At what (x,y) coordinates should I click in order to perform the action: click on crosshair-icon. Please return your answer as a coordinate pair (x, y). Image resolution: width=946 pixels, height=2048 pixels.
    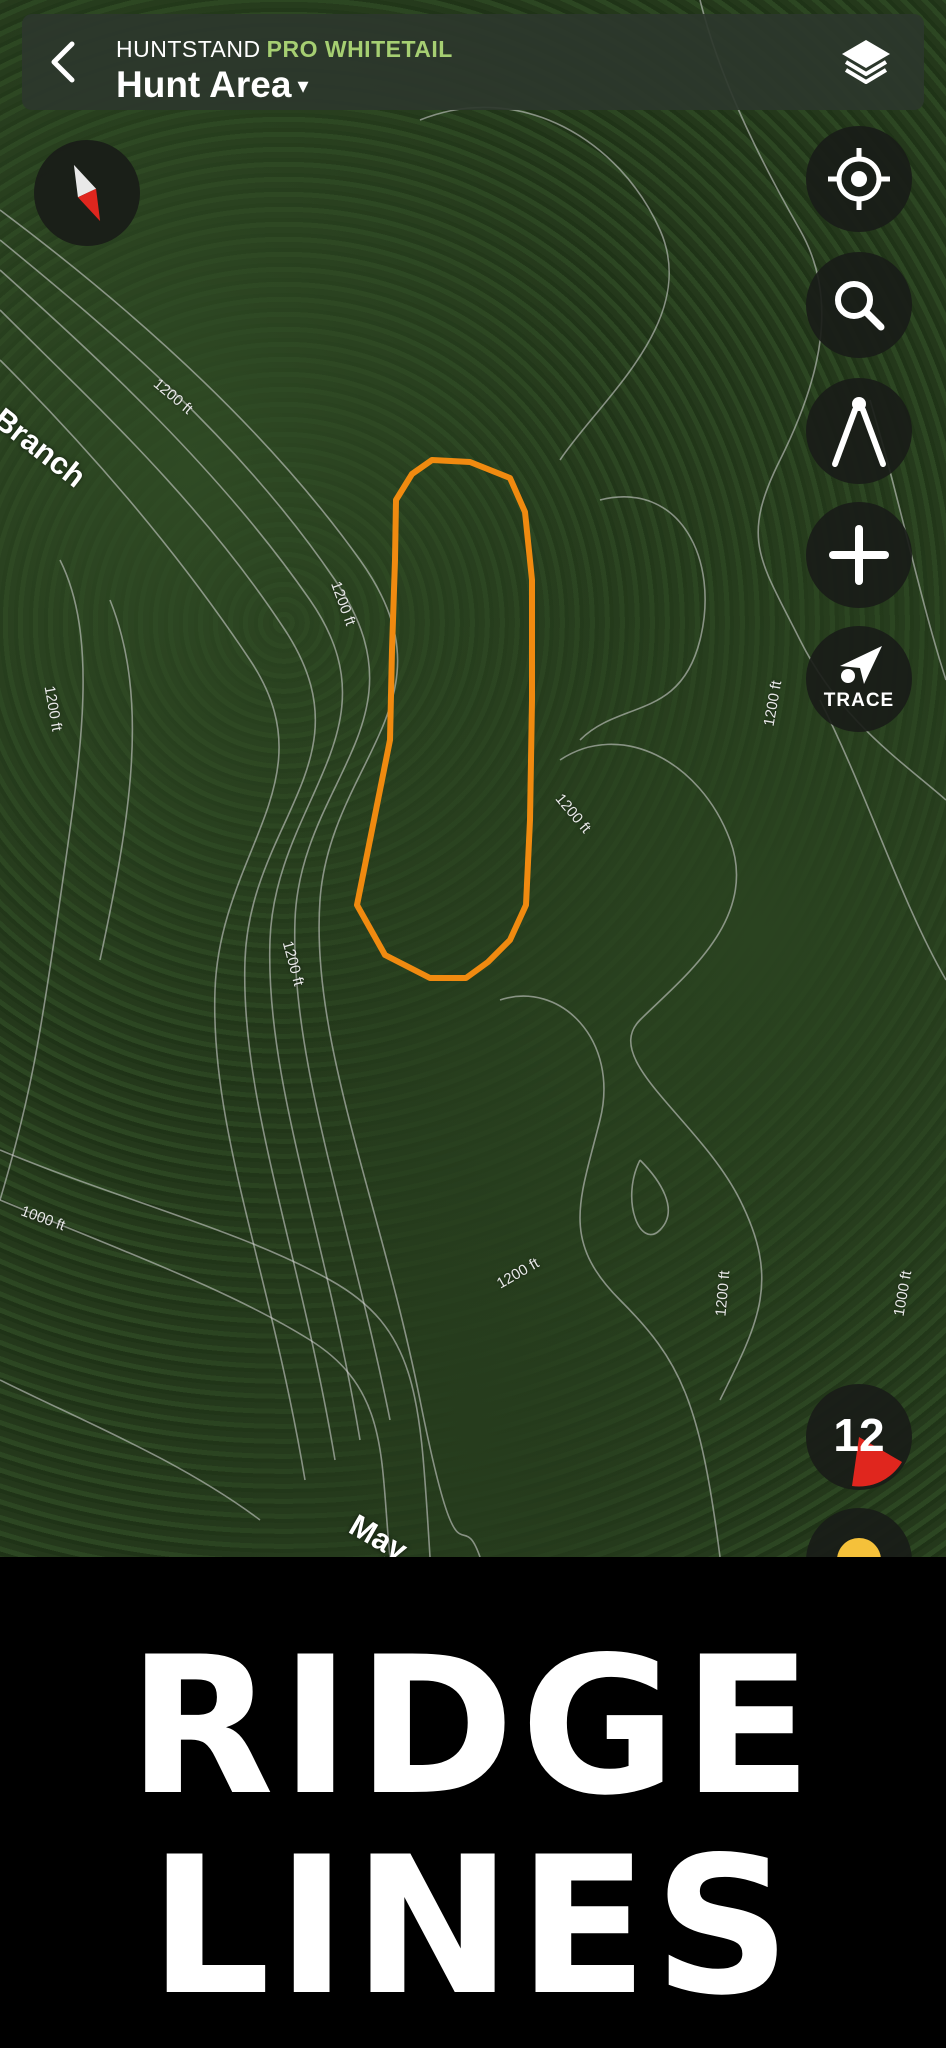
    Looking at the image, I should click on (859, 179).